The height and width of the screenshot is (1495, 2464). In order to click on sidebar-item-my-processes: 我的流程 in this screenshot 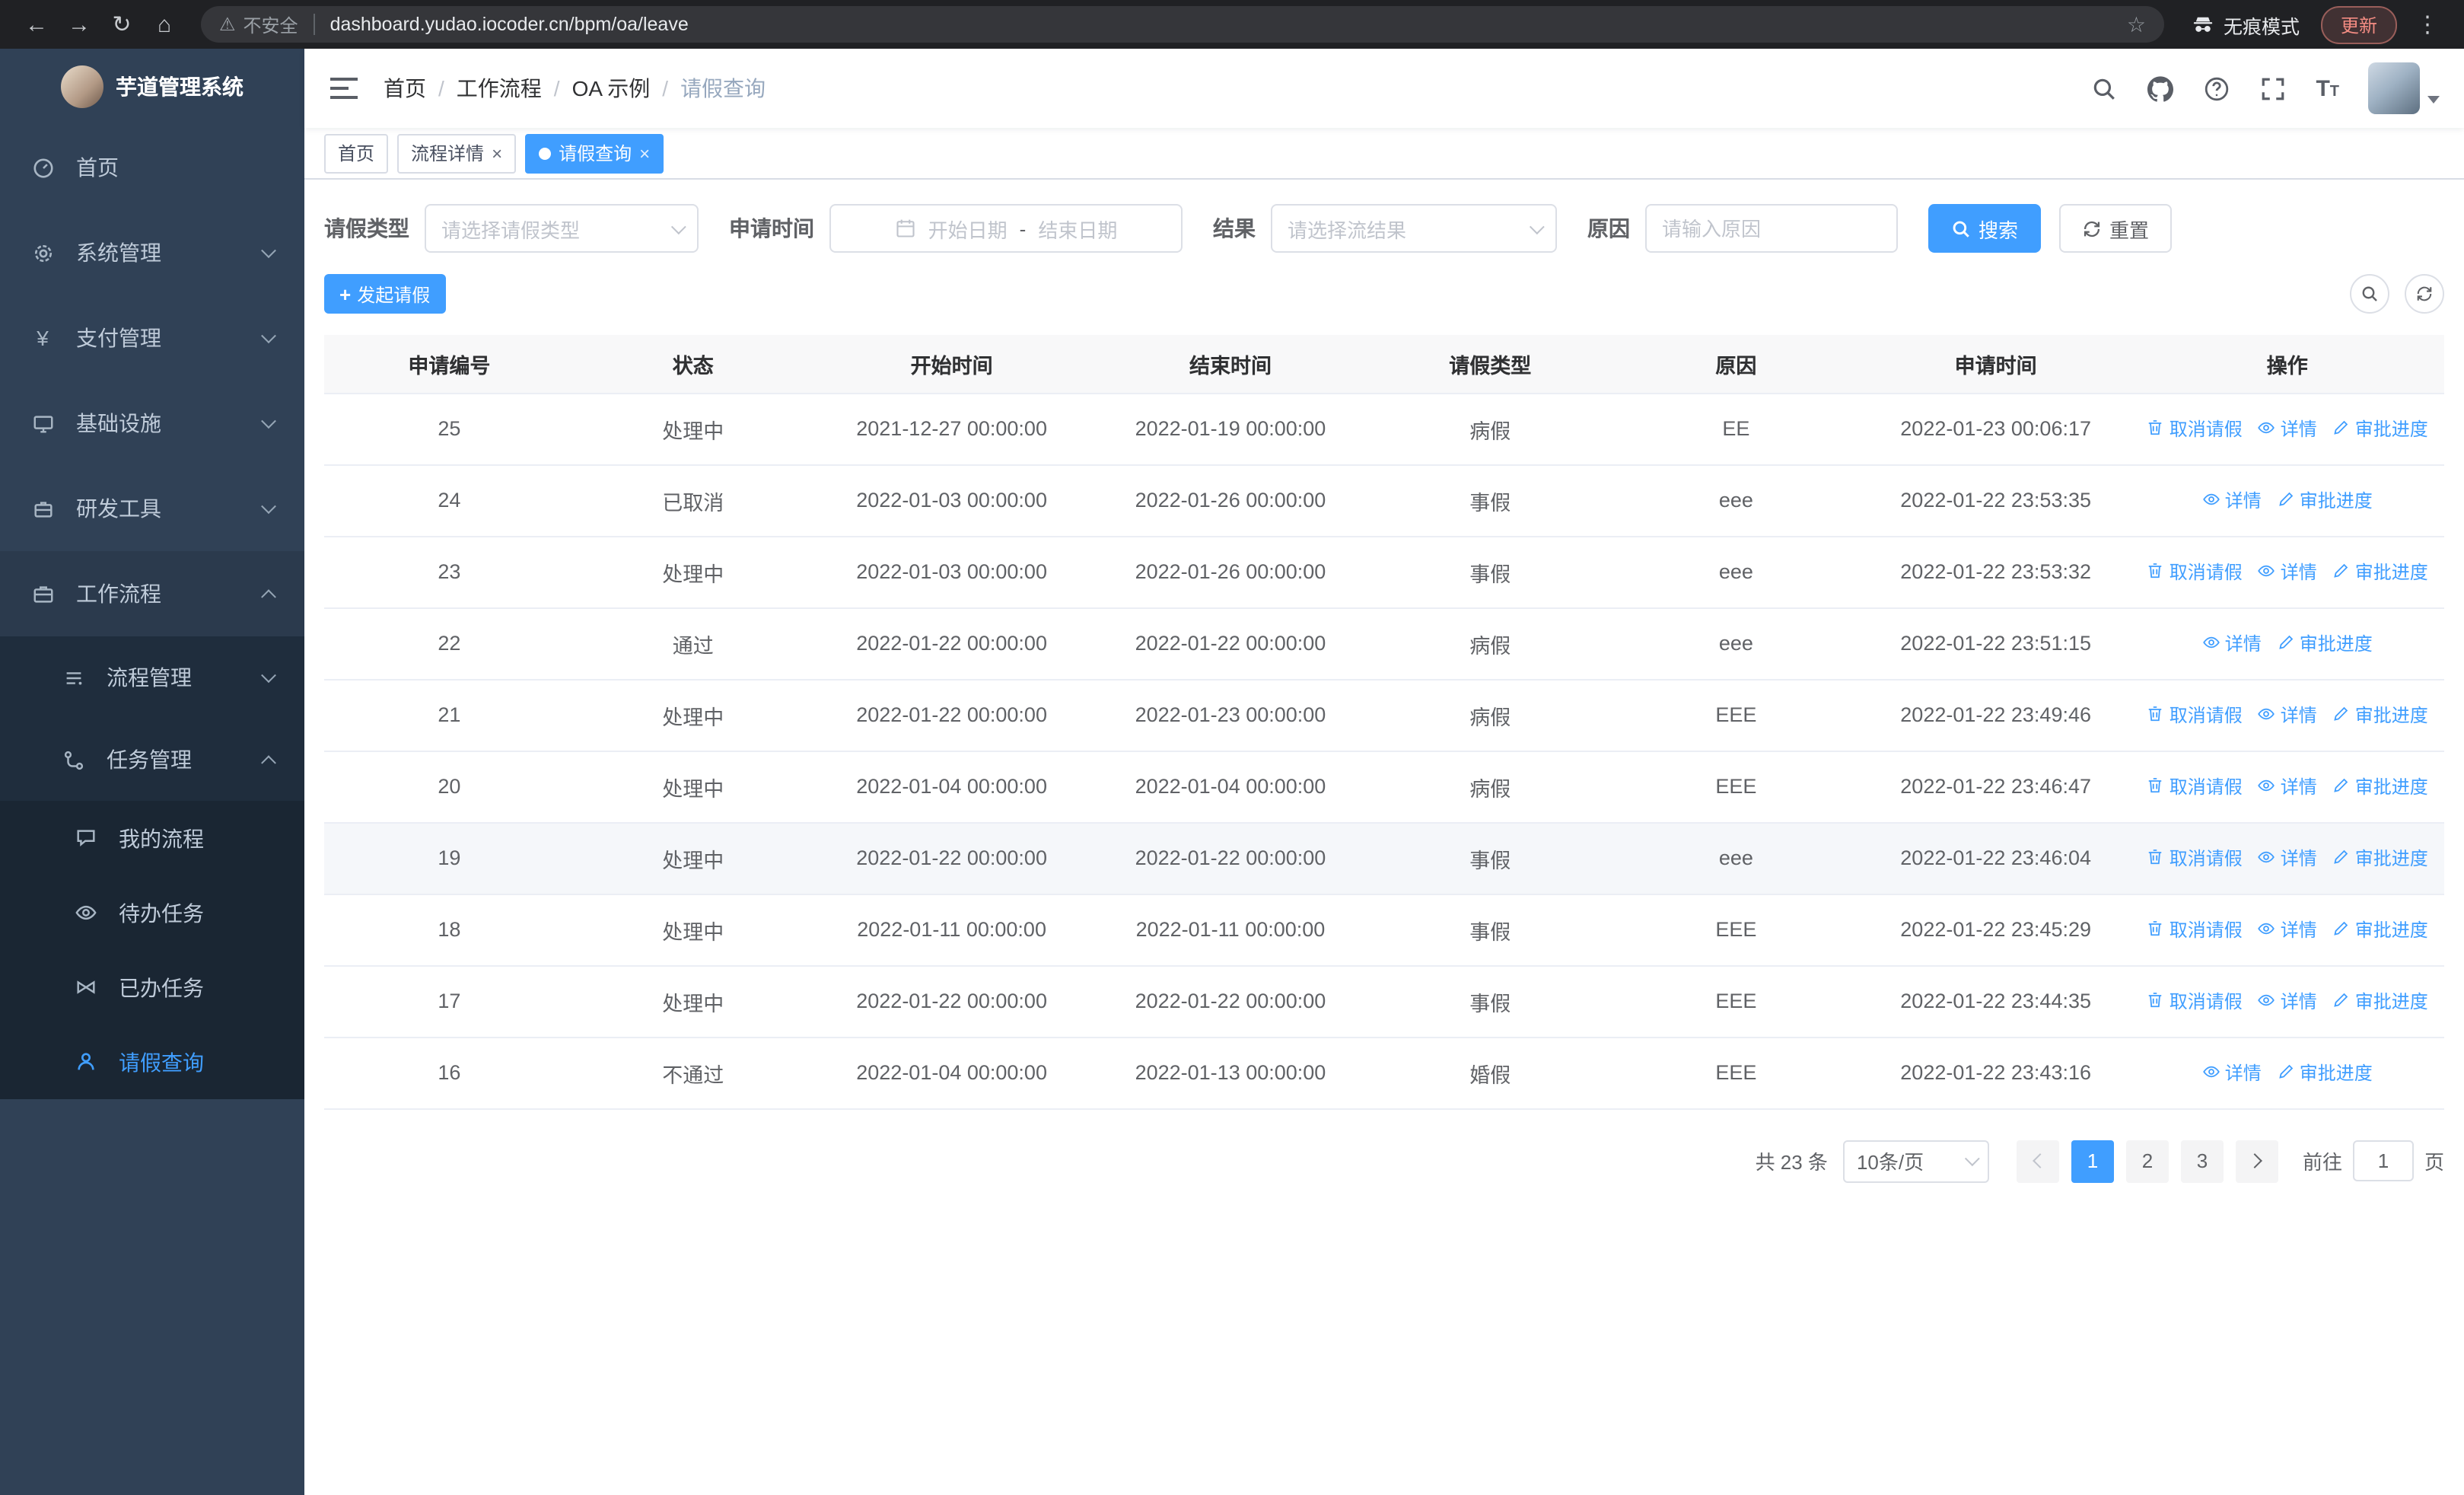, I will do `click(152, 838)`.